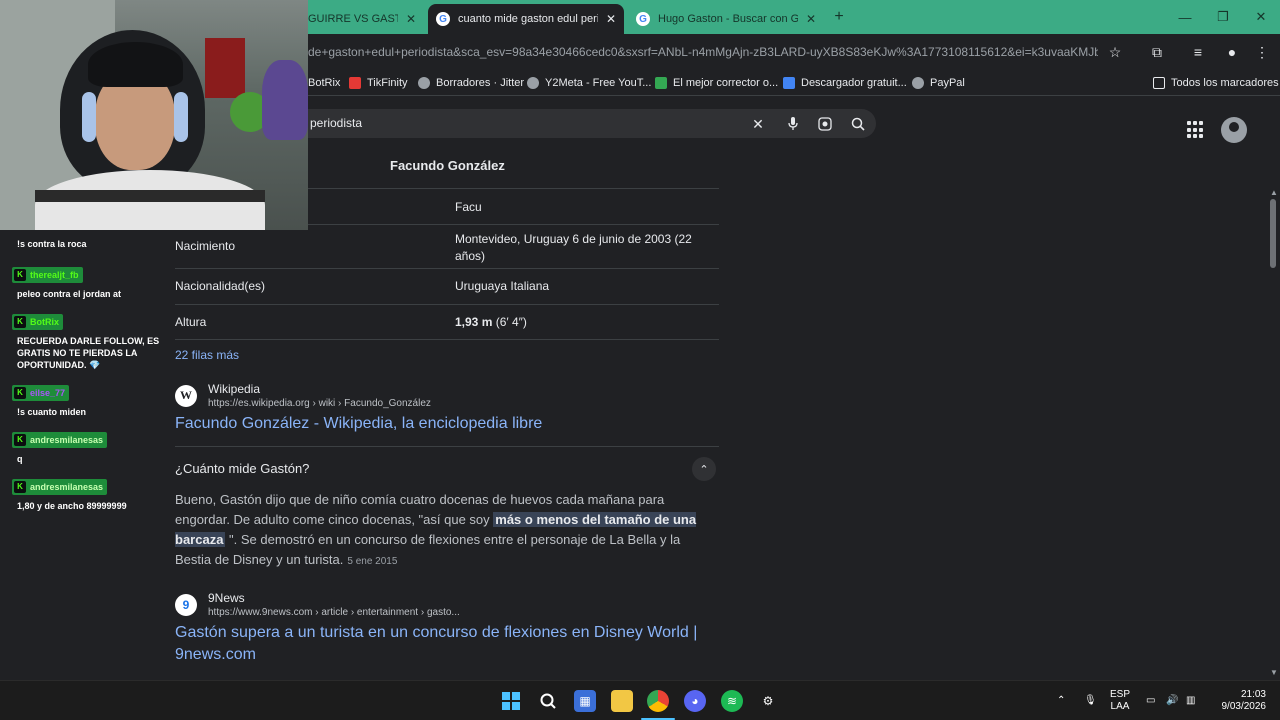 The width and height of the screenshot is (1280, 720). What do you see at coordinates (353, 19) in the screenshot?
I see `tab-title: GUIRRE VS GASTÓN` at bounding box center [353, 19].